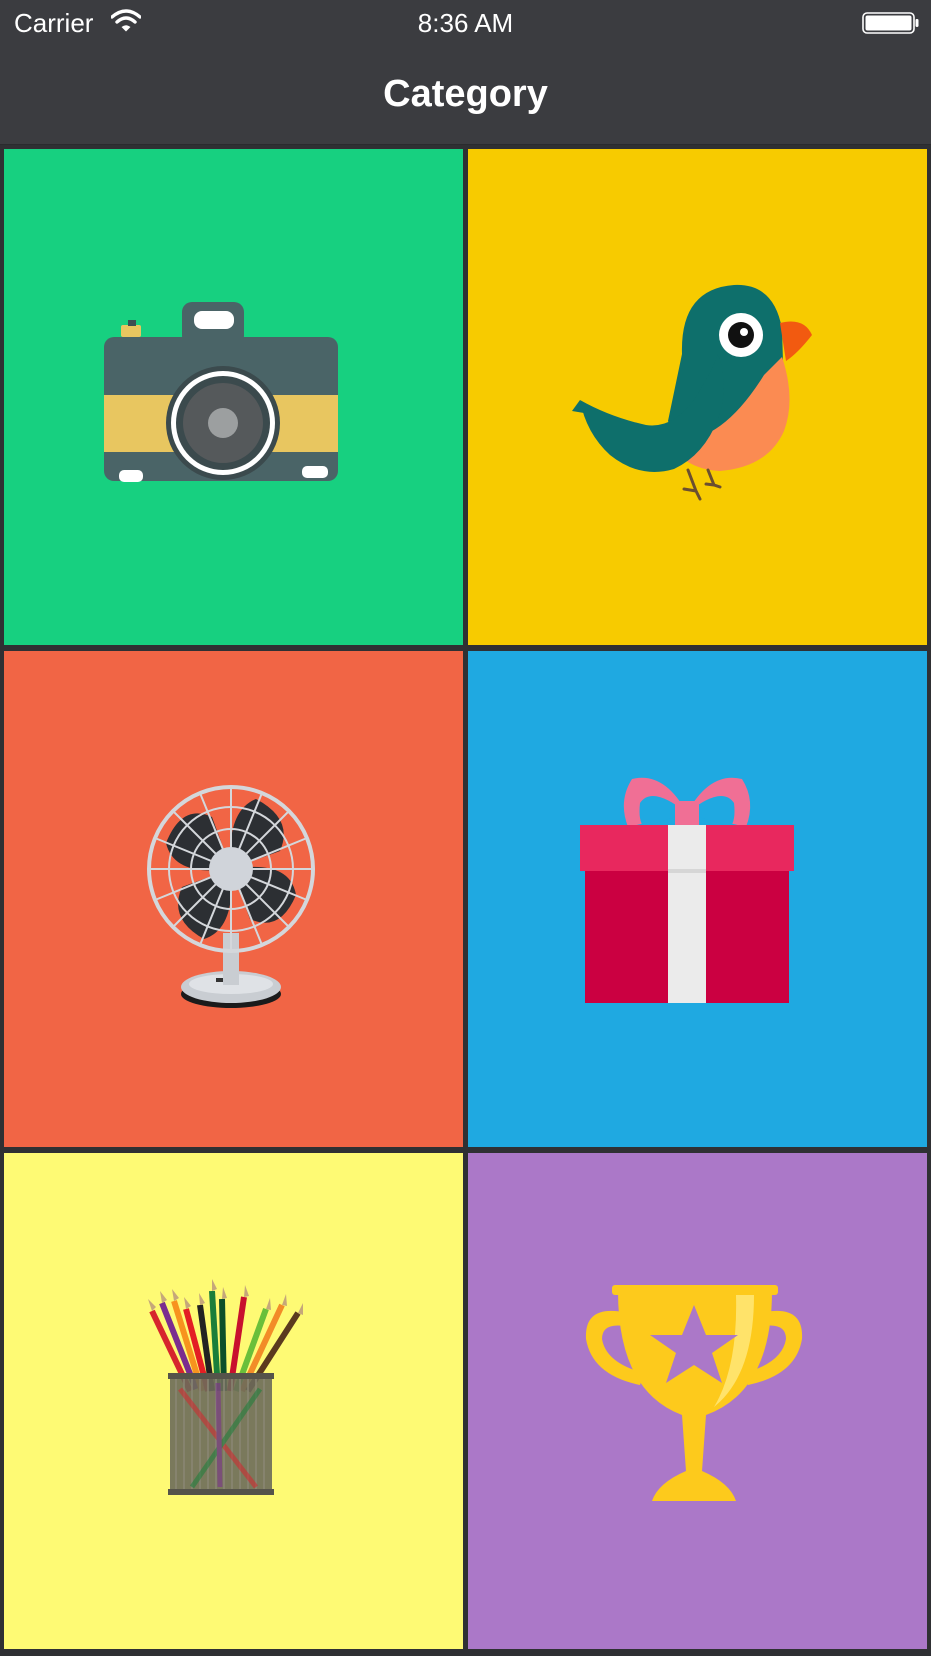  Describe the element at coordinates (231, 896) in the screenshot. I see `fan-icon` at that location.